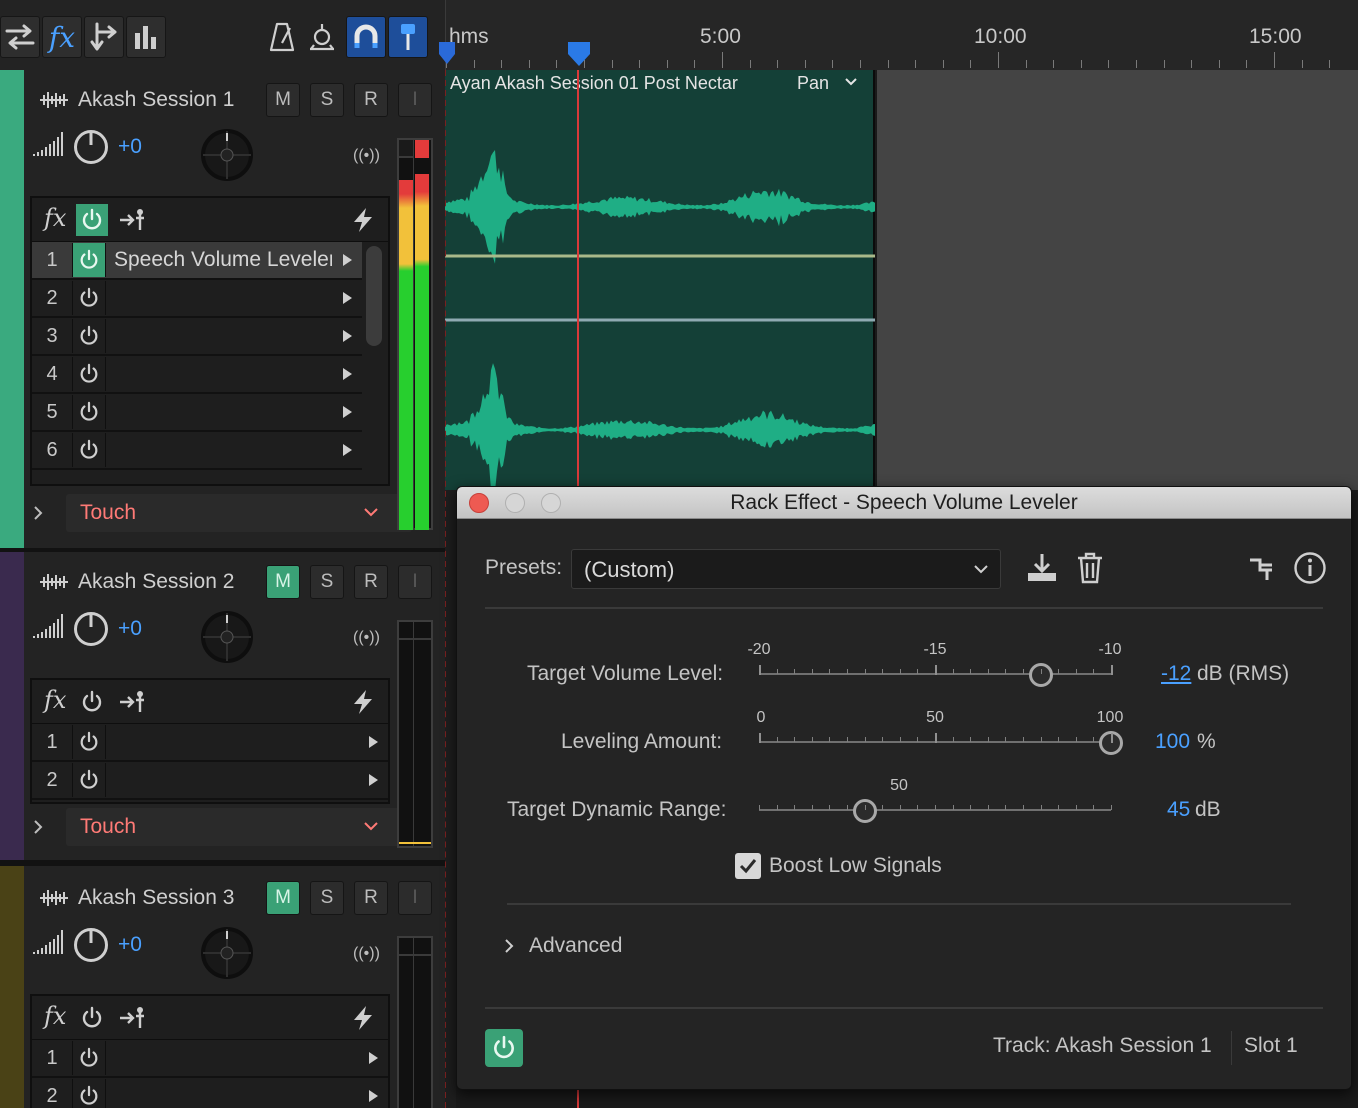 The width and height of the screenshot is (1358, 1108). I want to click on empty-timeline-area, so click(1117, 280).